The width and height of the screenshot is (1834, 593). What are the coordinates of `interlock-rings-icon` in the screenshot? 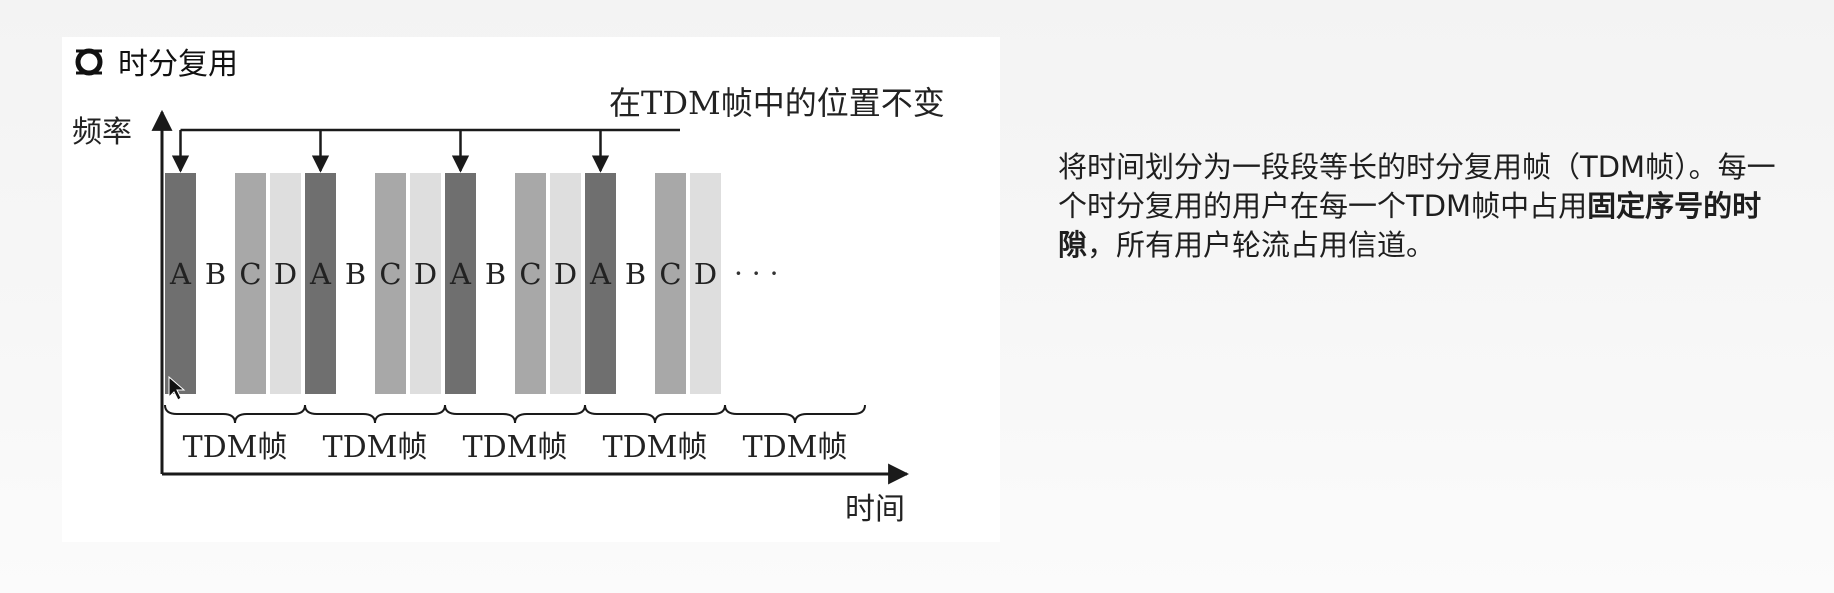 It's located at (89, 62).